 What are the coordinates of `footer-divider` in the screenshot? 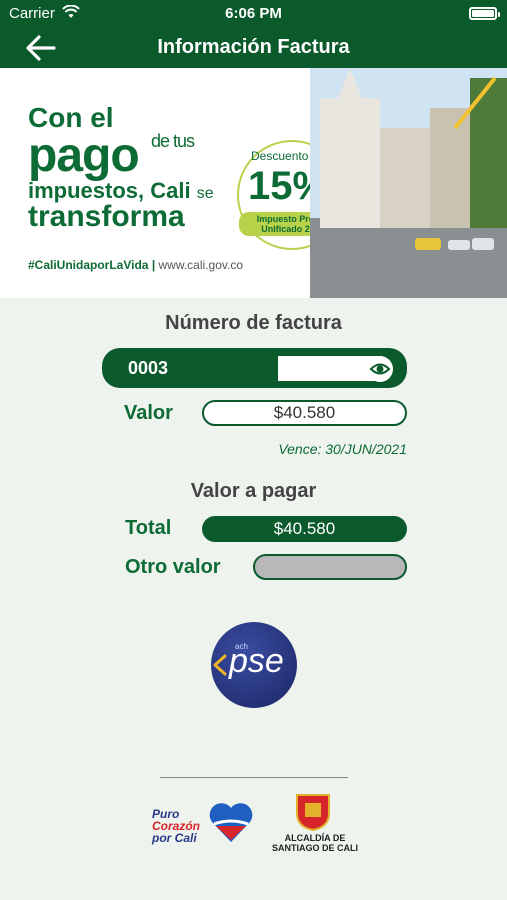 It's located at (254, 777).